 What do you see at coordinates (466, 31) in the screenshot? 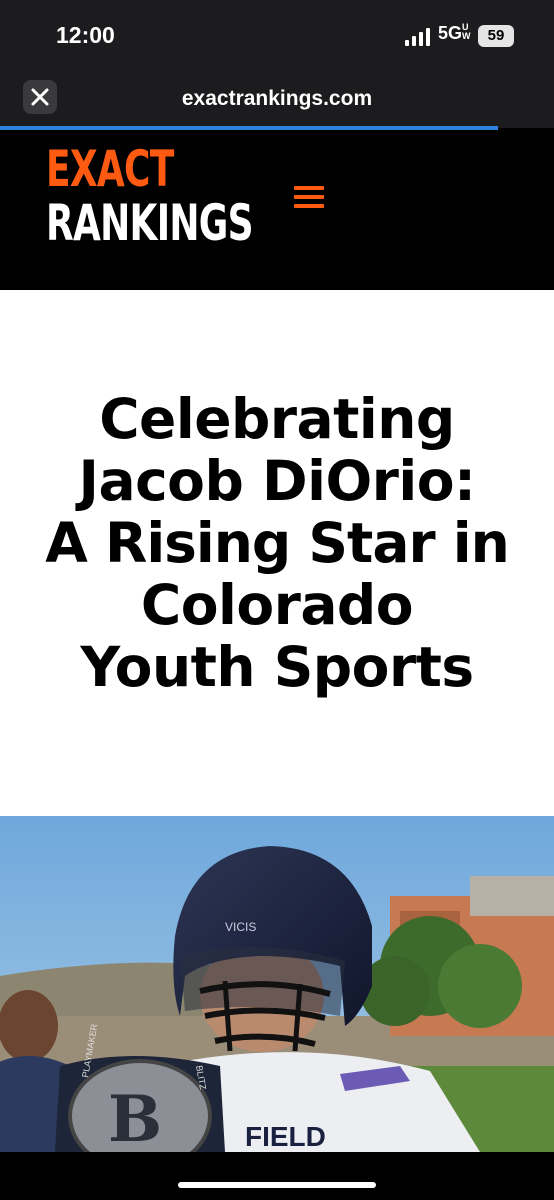
I see `network-suffix: UW` at bounding box center [466, 31].